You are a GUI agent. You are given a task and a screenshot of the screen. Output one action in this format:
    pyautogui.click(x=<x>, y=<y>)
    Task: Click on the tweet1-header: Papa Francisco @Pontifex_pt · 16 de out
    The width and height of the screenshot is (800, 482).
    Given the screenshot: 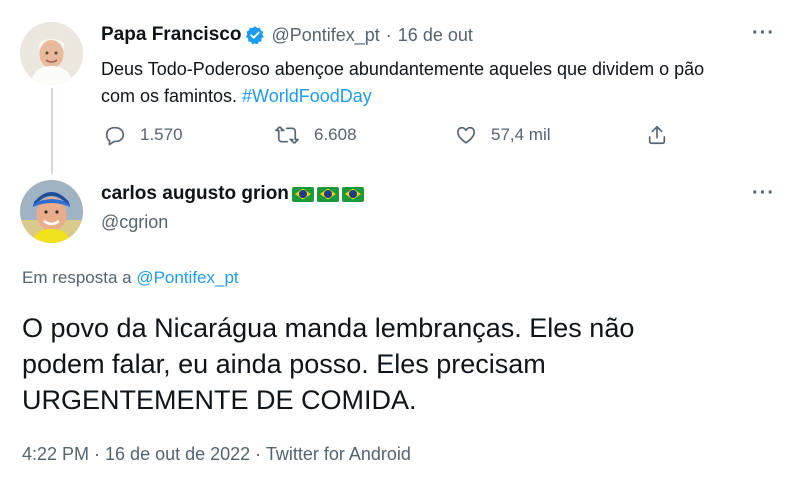 What is the action you would take?
    pyautogui.click(x=287, y=35)
    